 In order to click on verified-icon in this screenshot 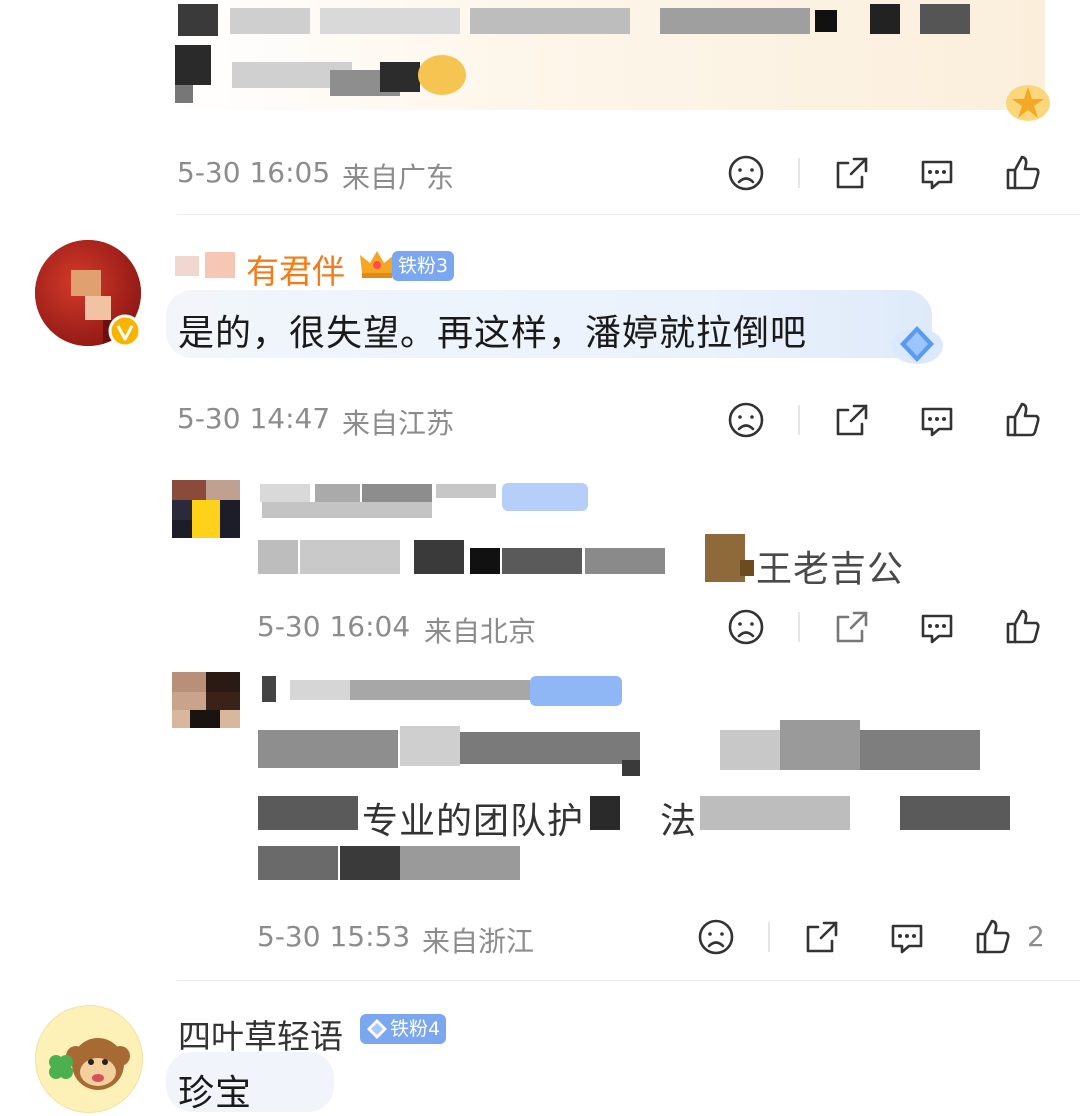, I will do `click(125, 331)`.